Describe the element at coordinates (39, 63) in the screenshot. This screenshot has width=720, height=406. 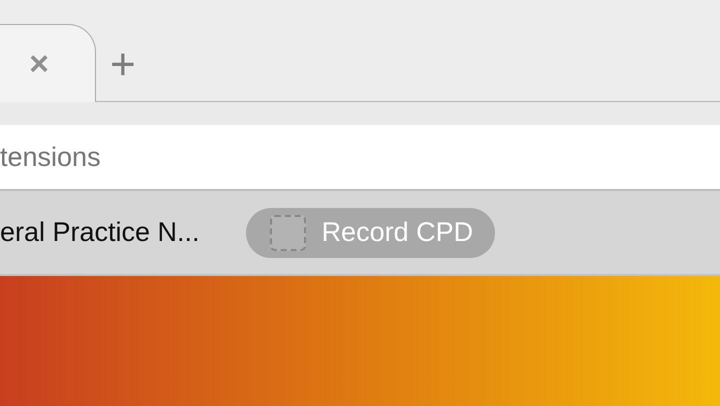
I see `close-icon: ×` at that location.